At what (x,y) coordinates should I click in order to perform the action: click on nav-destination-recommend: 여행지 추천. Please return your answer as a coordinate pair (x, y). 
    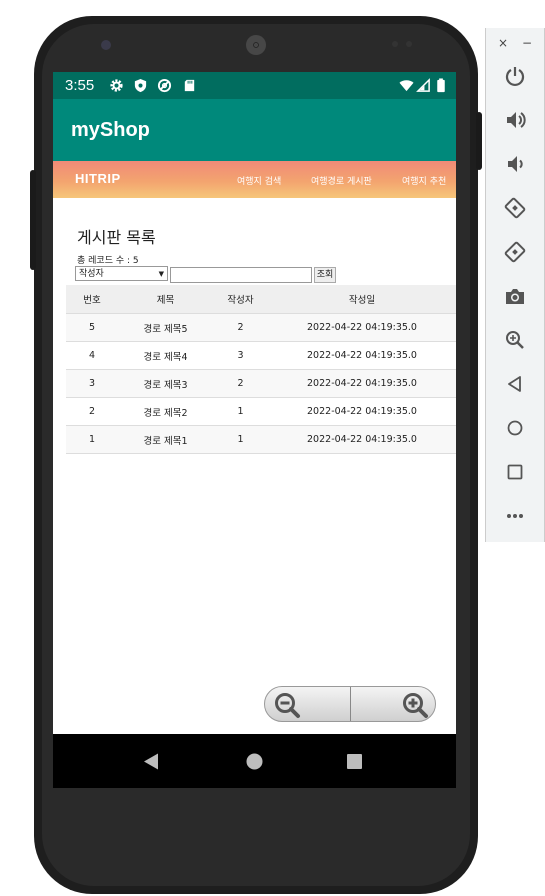
    Looking at the image, I should click on (424, 180).